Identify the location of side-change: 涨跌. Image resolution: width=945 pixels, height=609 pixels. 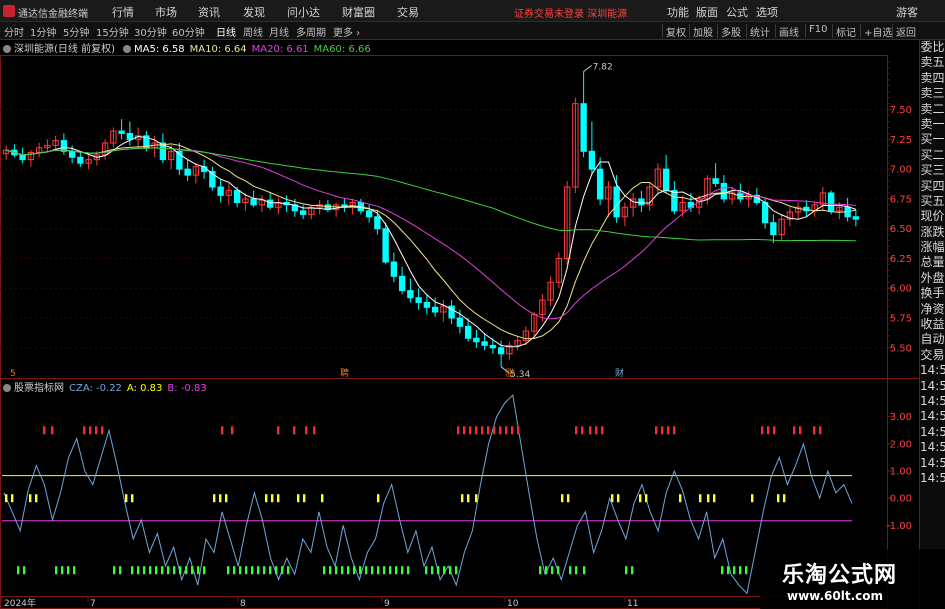
(932, 232).